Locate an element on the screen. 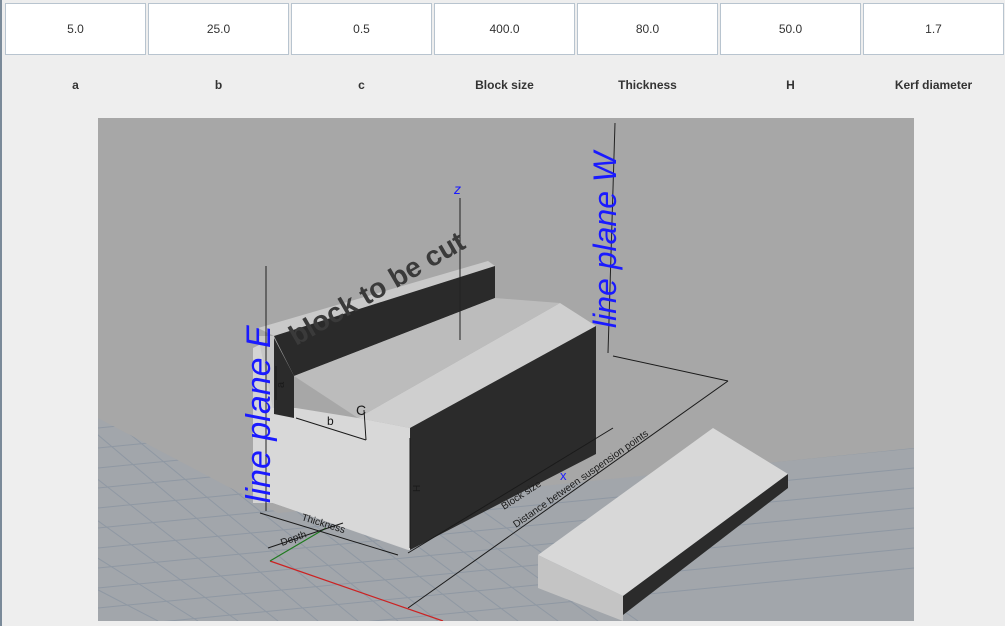  param-h-field is located at coordinates (790, 29).